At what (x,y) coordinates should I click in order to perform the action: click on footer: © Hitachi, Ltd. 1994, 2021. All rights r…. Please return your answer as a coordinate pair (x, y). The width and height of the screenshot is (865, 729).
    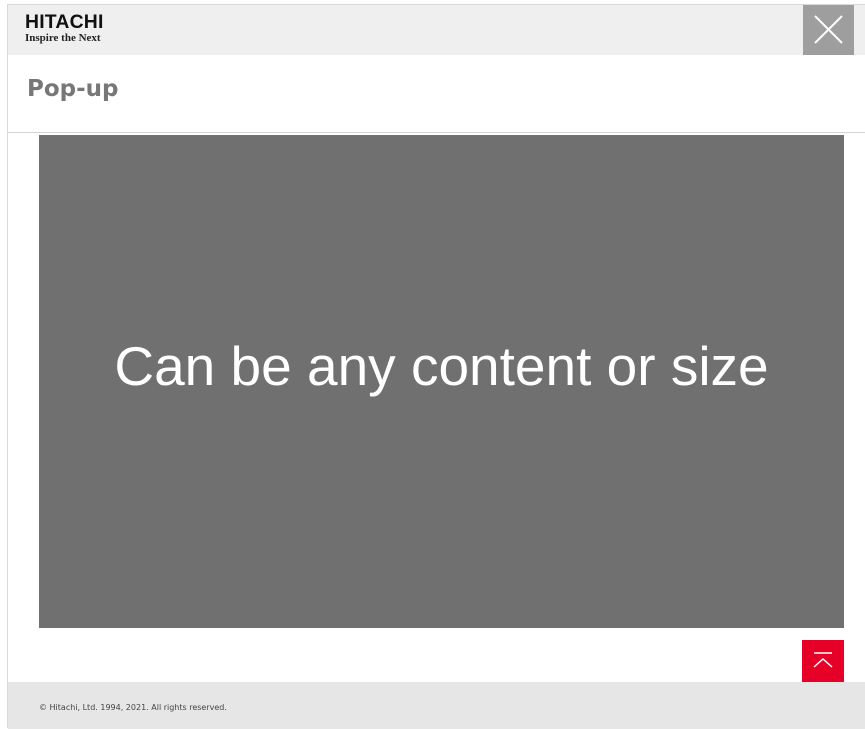
    Looking at the image, I should click on (436, 705).